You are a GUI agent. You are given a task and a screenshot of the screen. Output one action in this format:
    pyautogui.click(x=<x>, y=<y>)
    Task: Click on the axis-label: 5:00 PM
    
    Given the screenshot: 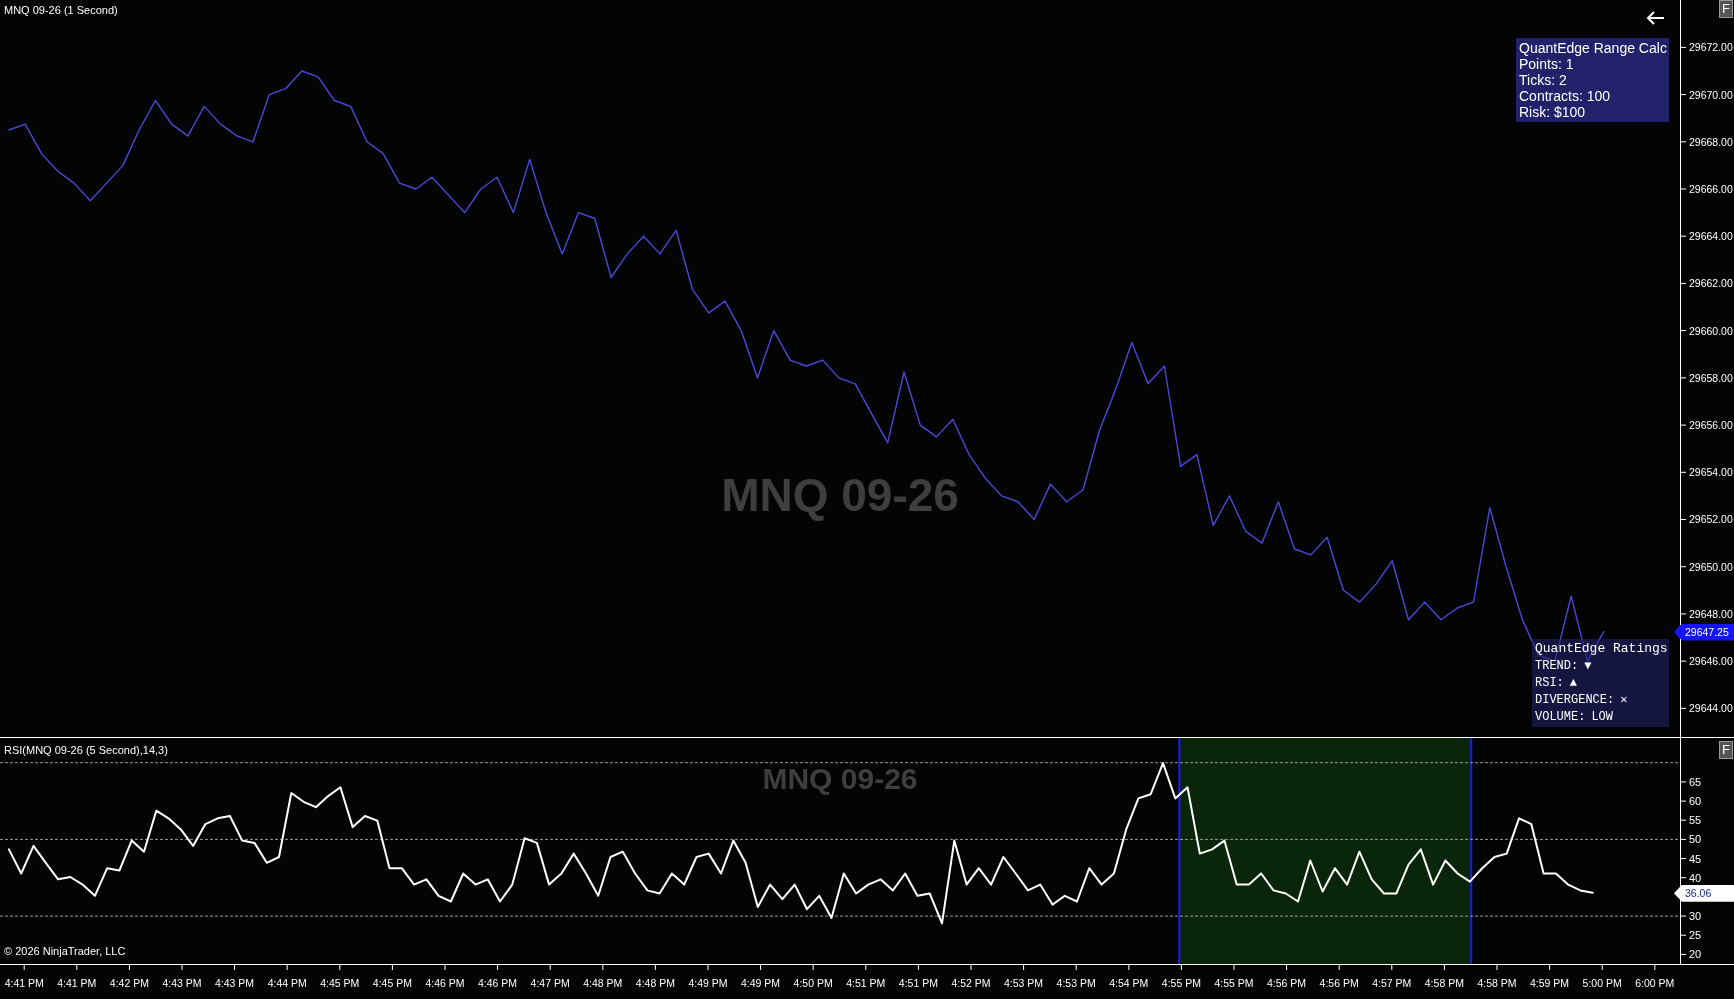 What is the action you would take?
    pyautogui.click(x=1602, y=983)
    